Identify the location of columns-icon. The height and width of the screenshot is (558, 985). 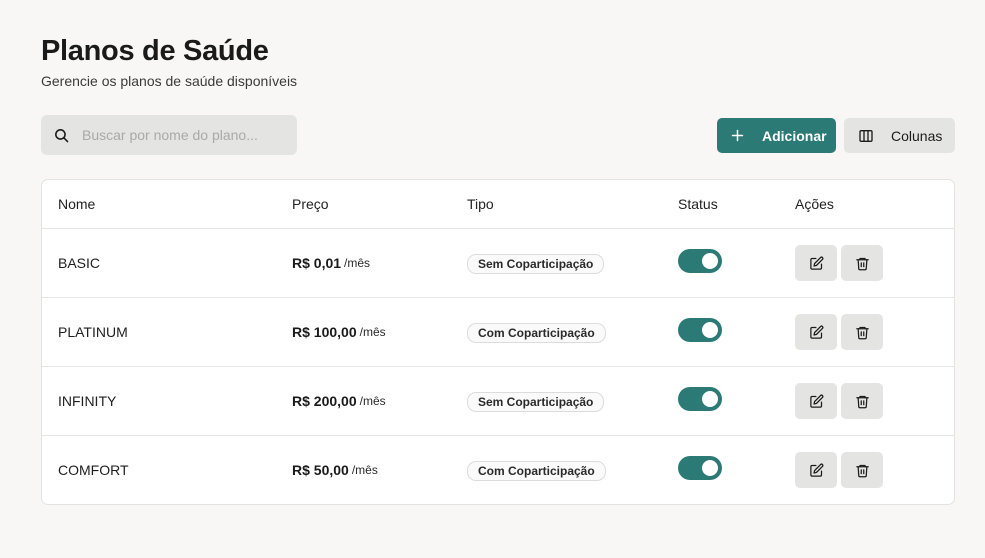
(866, 135).